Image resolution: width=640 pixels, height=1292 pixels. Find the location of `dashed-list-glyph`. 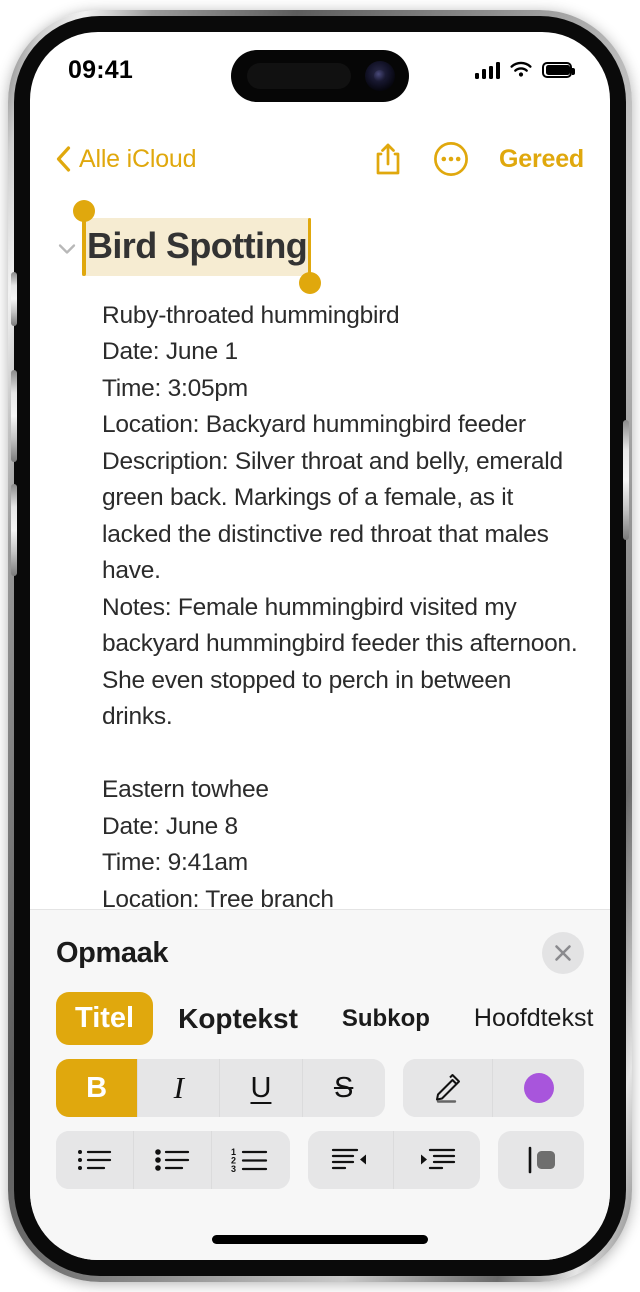

dashed-list-glyph is located at coordinates (94, 1160).